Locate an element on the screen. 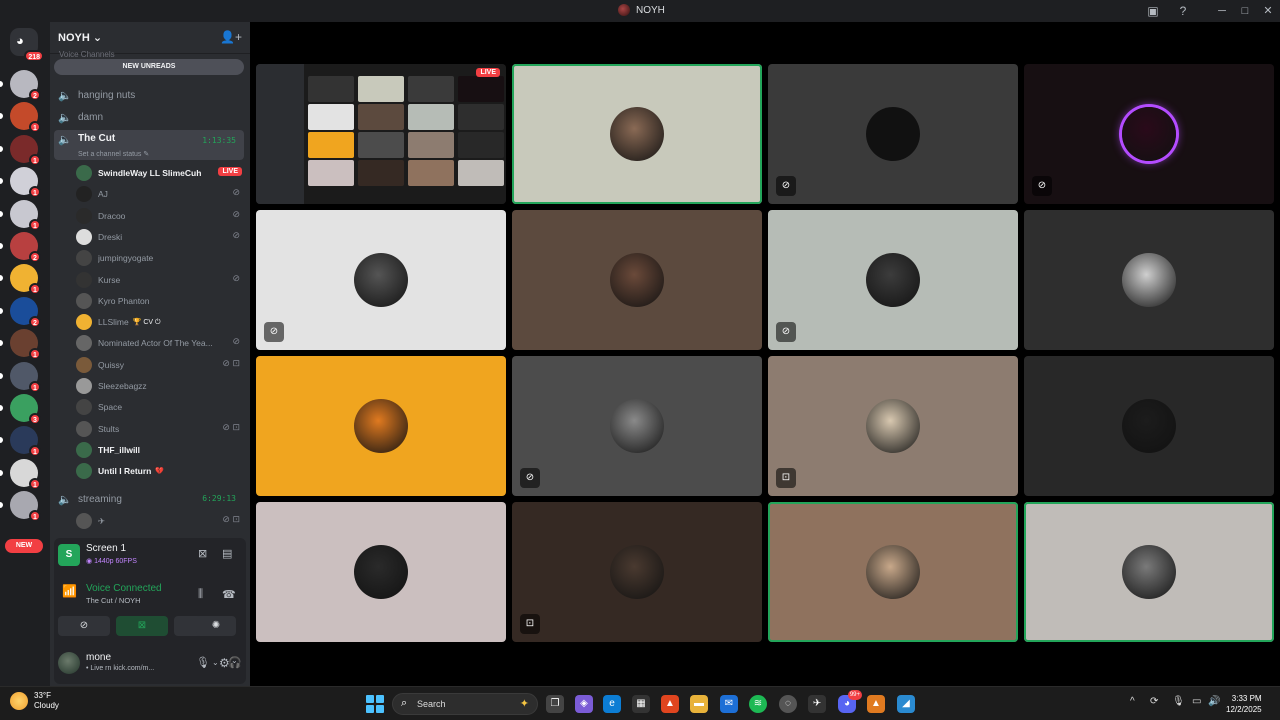  server-icon-2: 1 is located at coordinates (25, 150).